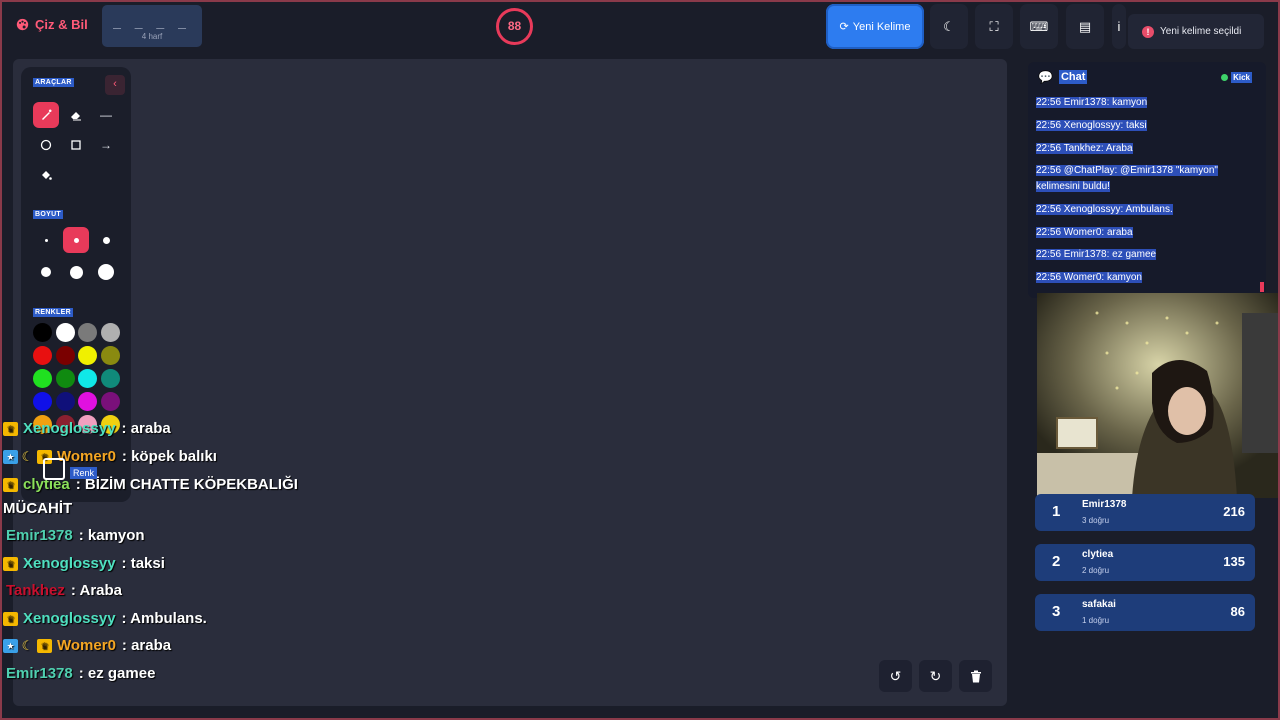  I want to click on paint-bucket-icon, so click(47, 175).